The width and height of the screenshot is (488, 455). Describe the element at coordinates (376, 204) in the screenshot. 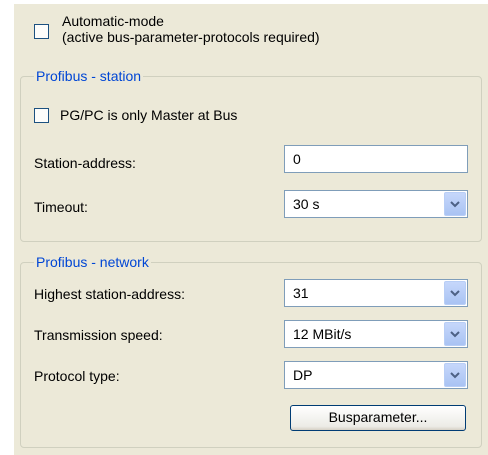

I see `timeout-select: 30 s` at that location.